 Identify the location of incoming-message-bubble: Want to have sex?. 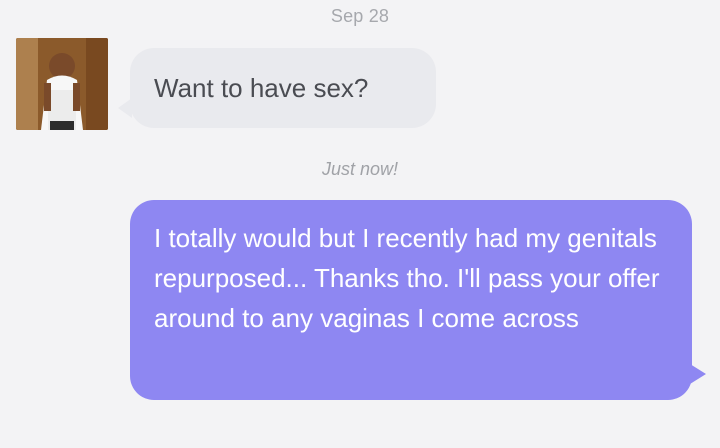
(277, 88).